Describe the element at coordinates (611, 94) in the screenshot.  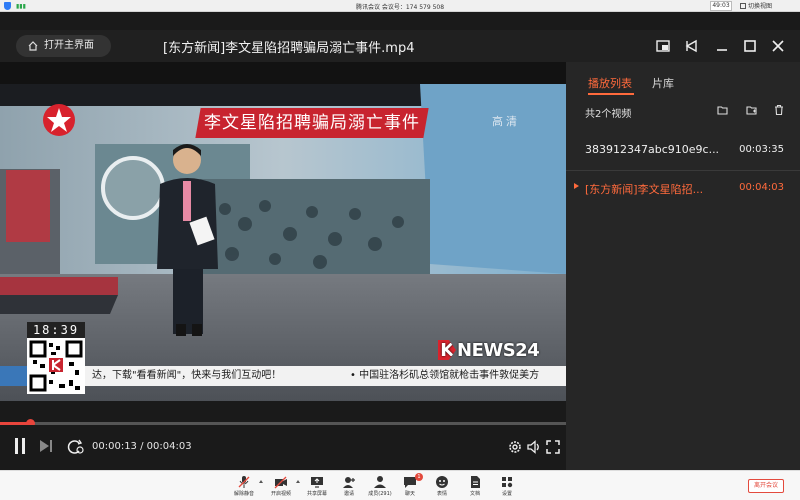
I see `active-tab-indicator` at that location.